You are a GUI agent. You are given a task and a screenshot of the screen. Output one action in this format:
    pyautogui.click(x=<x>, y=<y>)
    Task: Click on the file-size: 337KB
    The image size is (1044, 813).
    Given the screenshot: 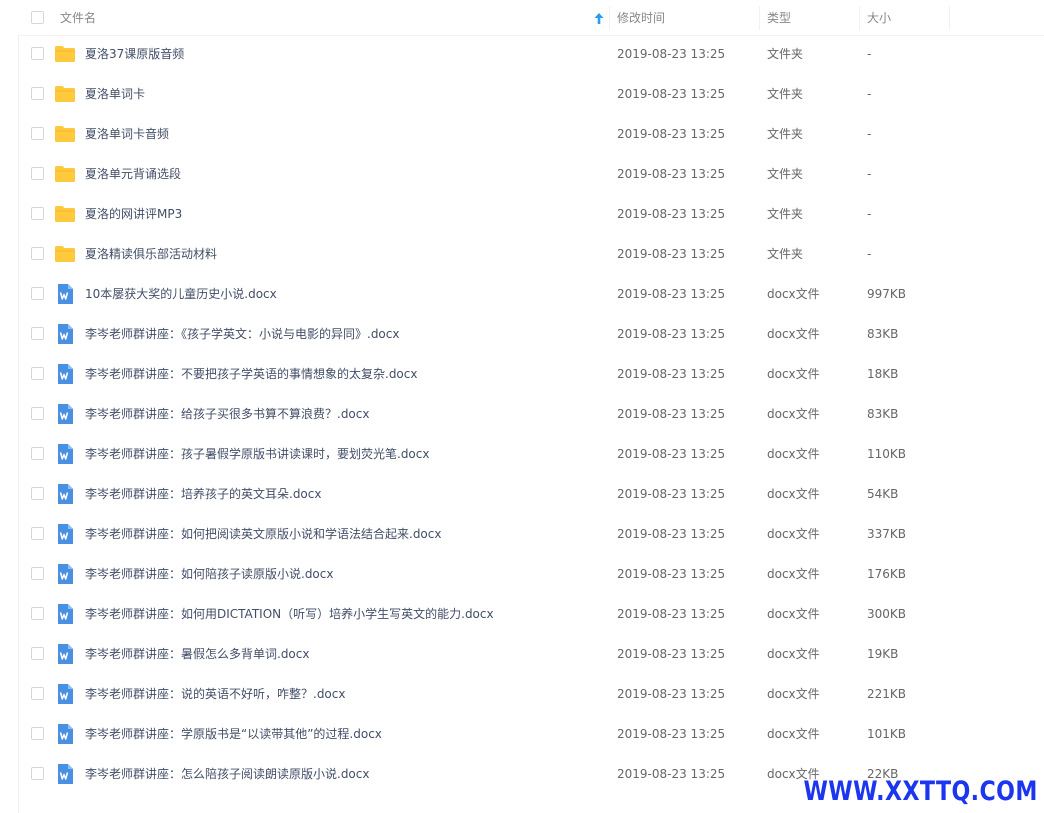 What is the action you would take?
    pyautogui.click(x=887, y=534)
    